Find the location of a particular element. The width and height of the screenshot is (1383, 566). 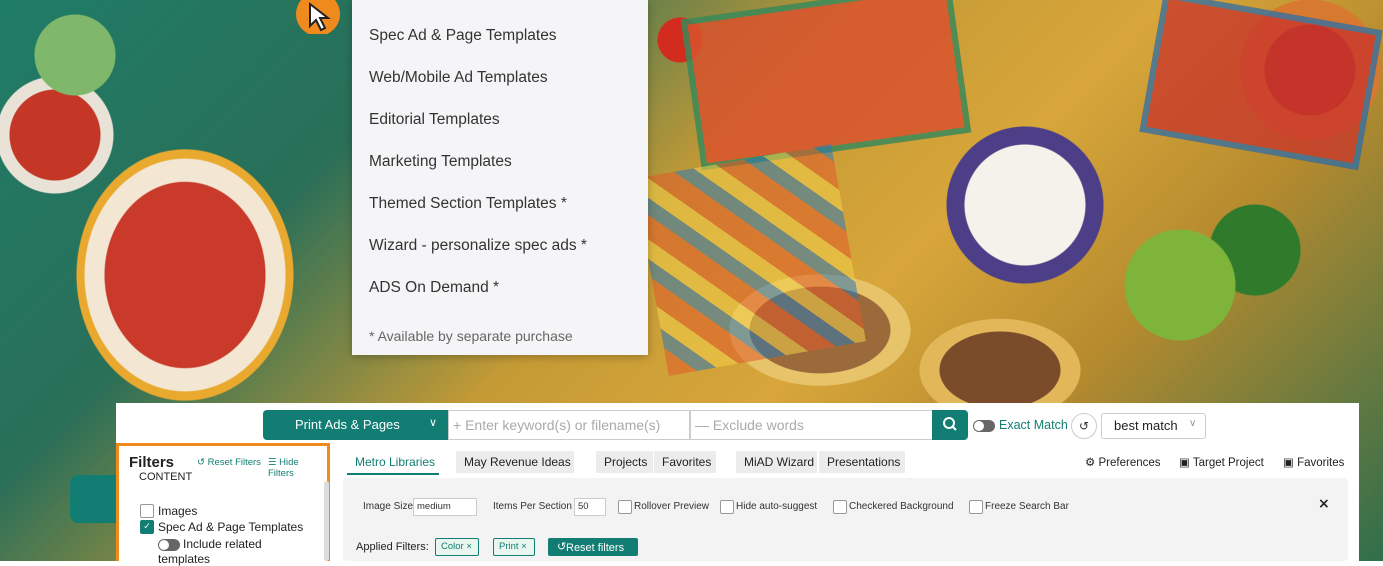

checkered-checkbox is located at coordinates (840, 507).